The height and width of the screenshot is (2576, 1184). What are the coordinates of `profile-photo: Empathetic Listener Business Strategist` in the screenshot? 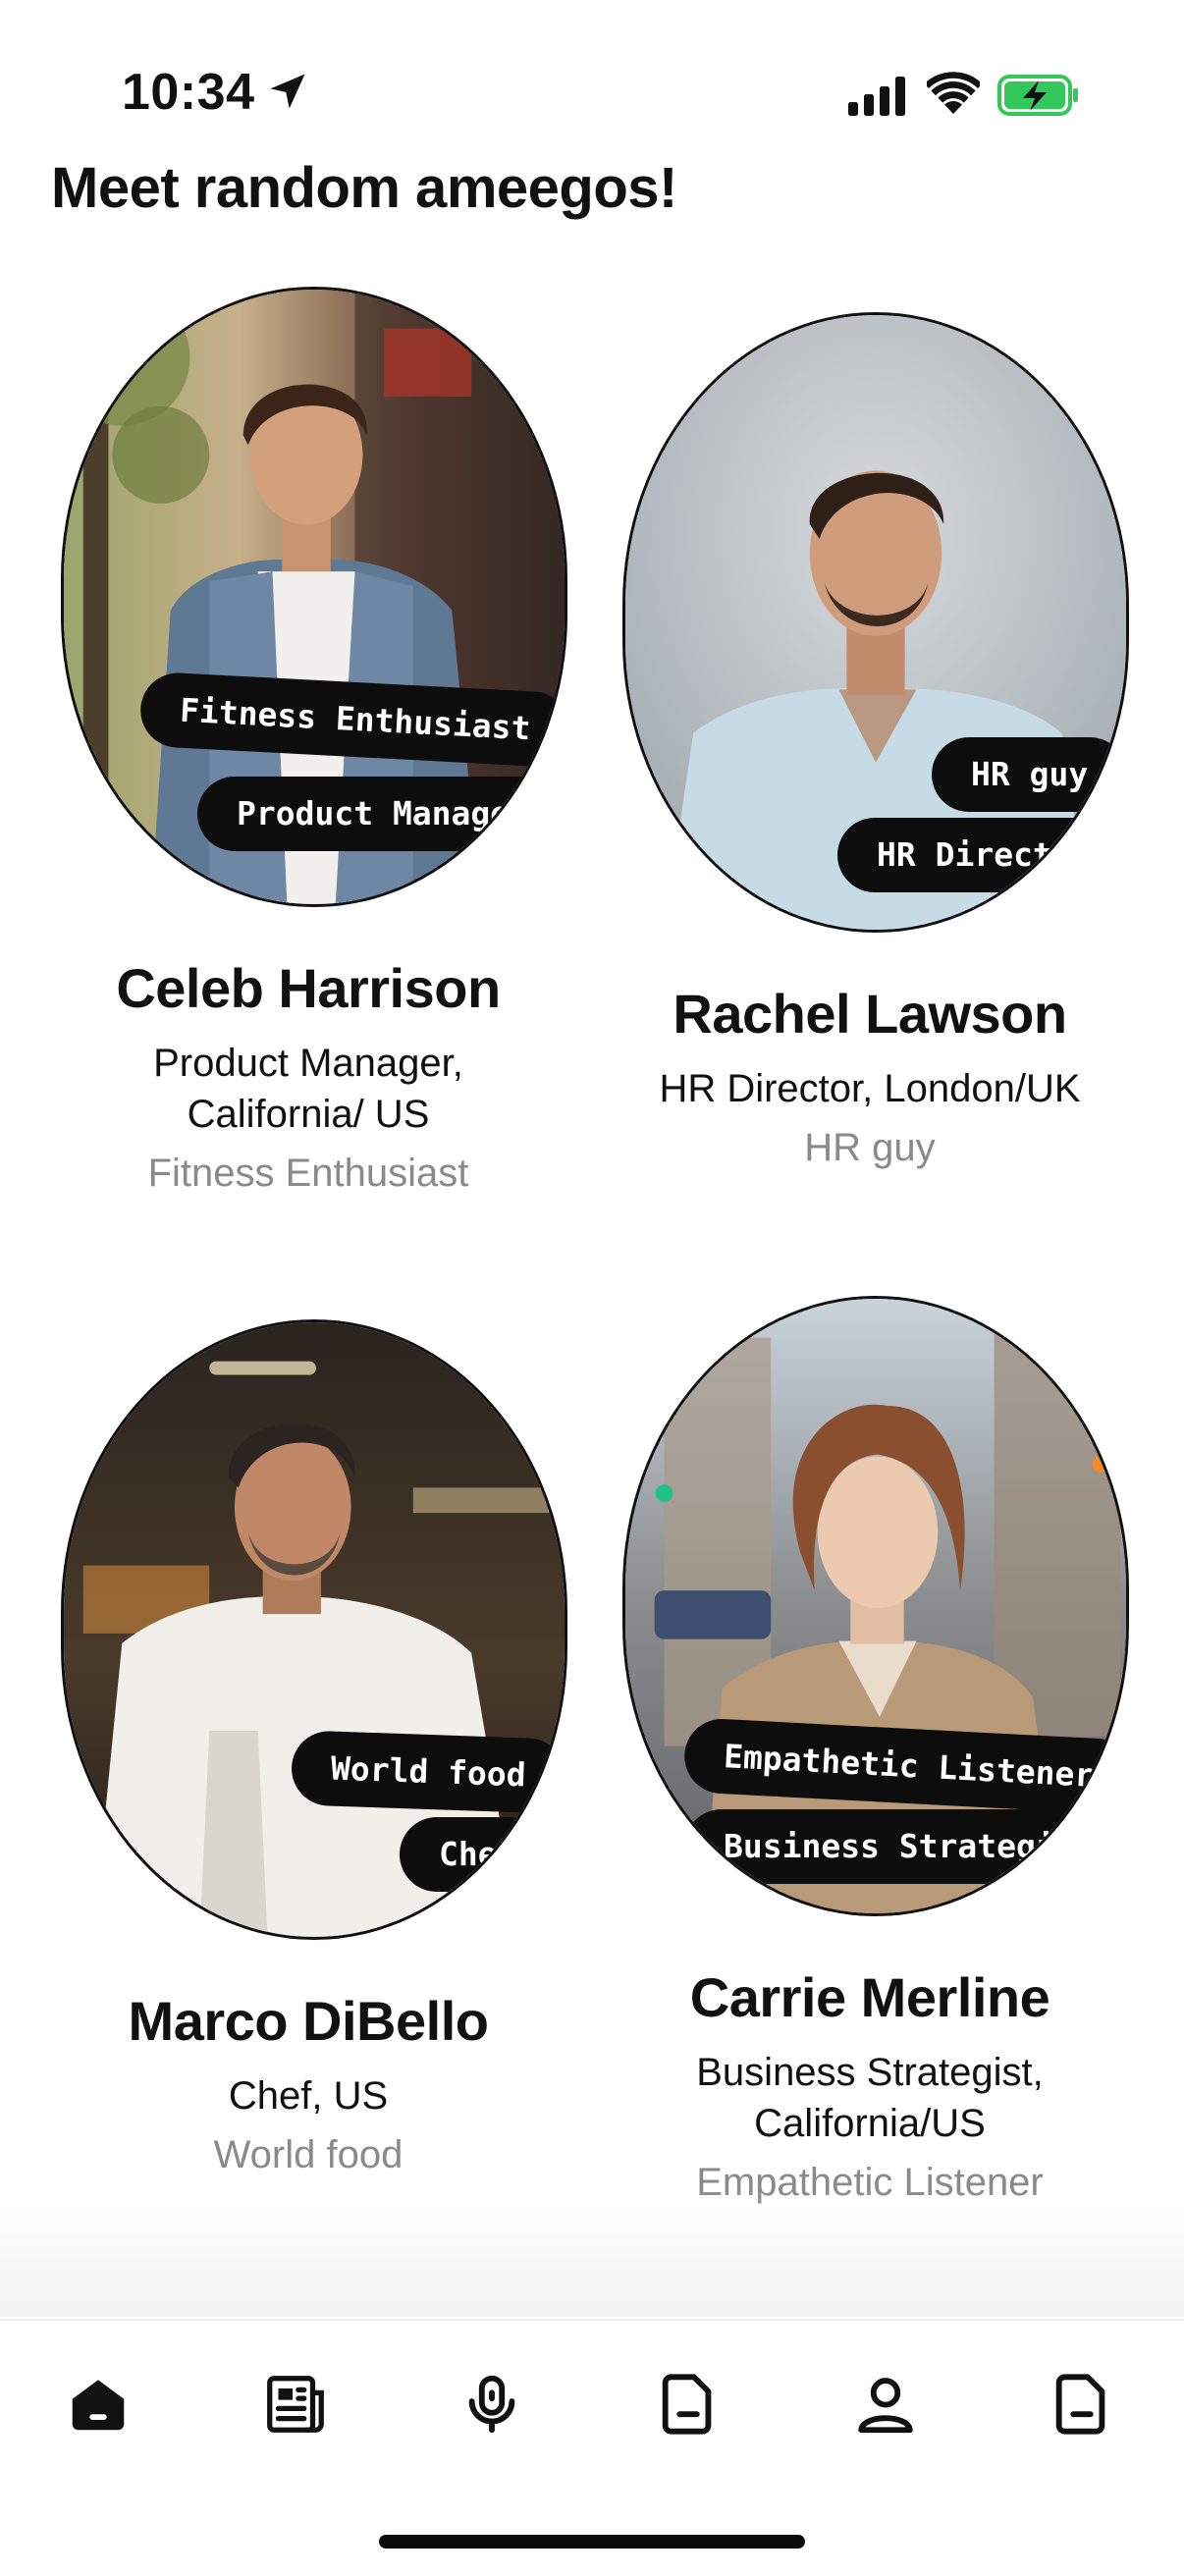 It's located at (875, 1606).